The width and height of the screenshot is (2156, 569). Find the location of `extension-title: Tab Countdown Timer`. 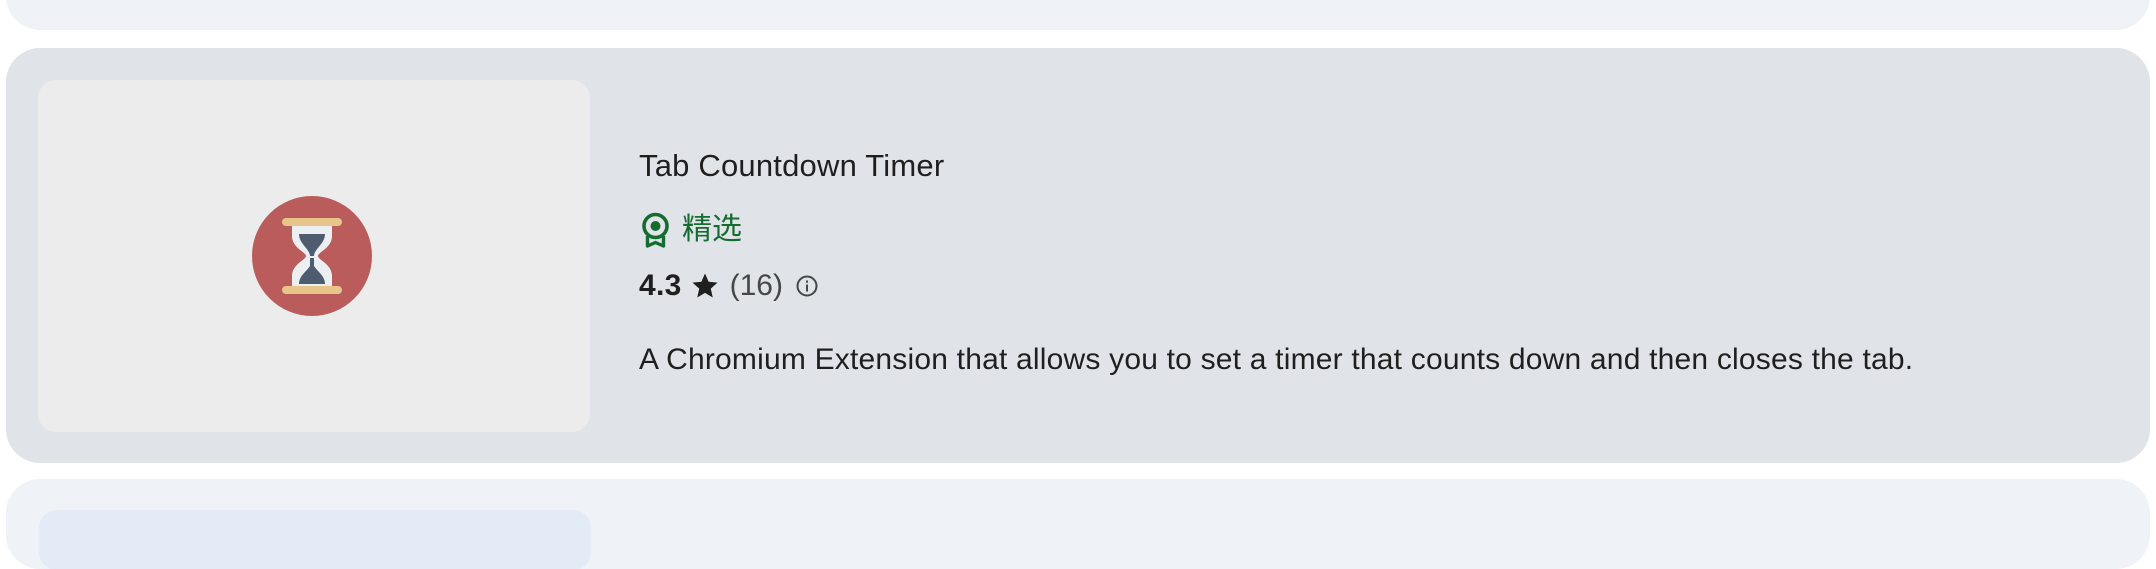

extension-title: Tab Countdown Timer is located at coordinates (791, 166).